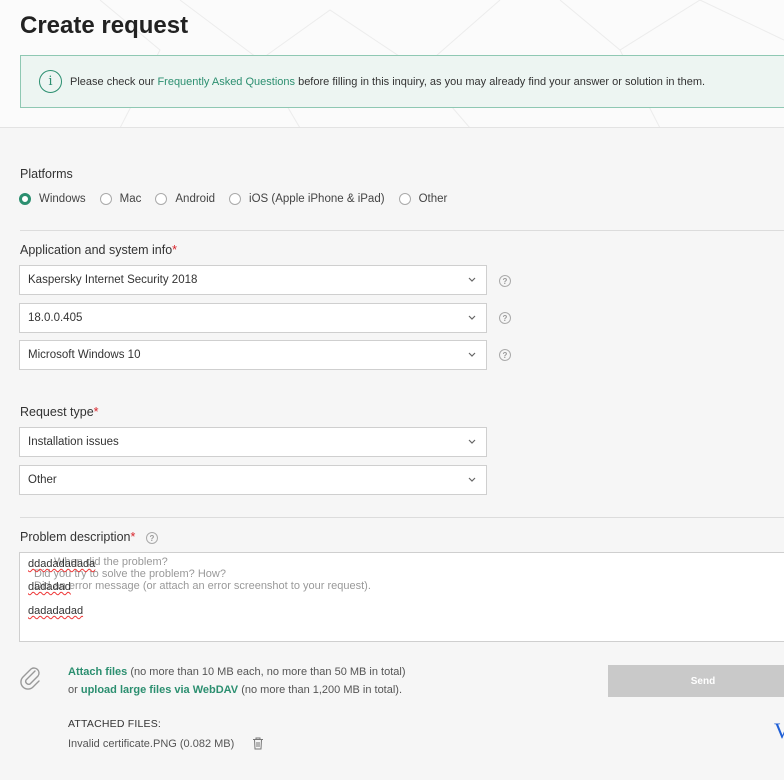 The image size is (784, 780). I want to click on platform-radio-mac: Mac, so click(120, 199).